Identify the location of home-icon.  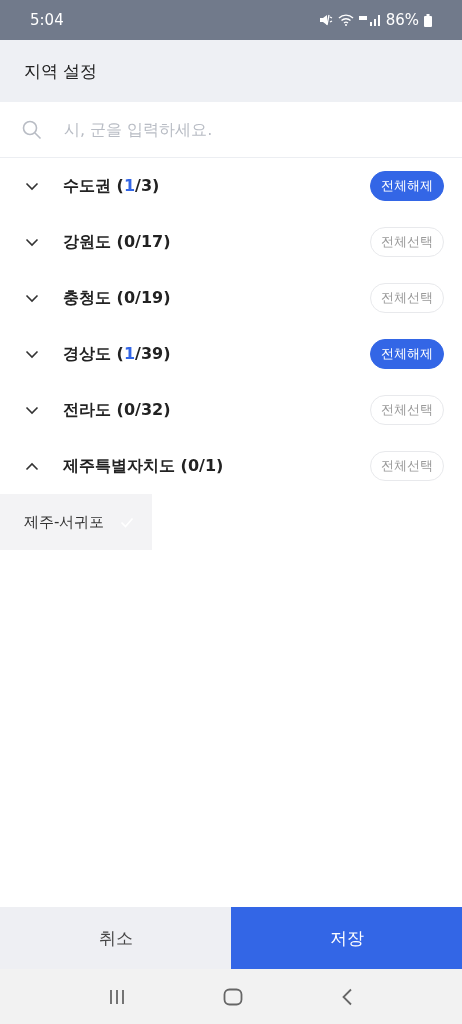
(233, 996).